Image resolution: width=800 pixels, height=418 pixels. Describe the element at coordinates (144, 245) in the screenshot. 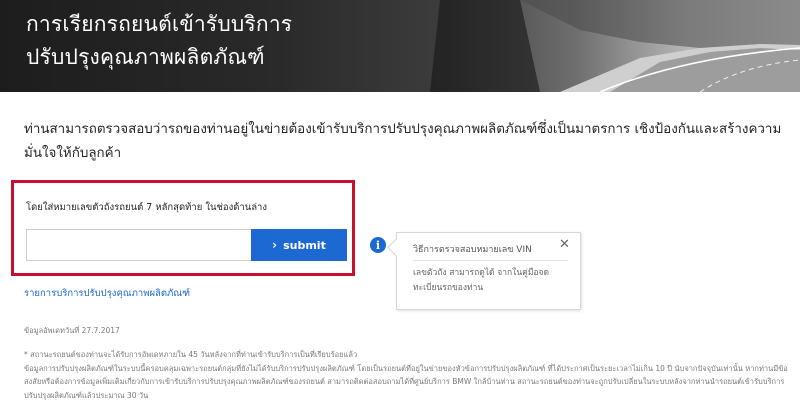

I see `vin-input` at that location.